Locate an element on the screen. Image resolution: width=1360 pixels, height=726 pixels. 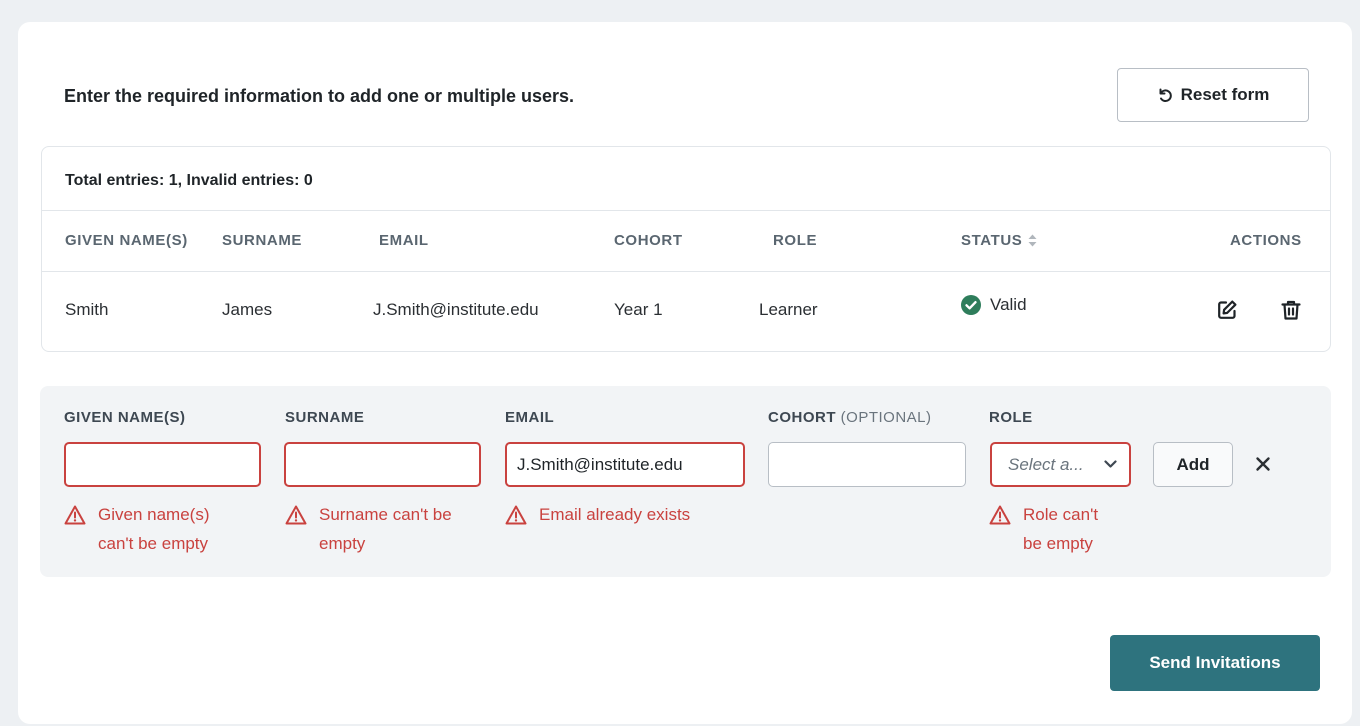
status-label: Valid is located at coordinates (1008, 304).